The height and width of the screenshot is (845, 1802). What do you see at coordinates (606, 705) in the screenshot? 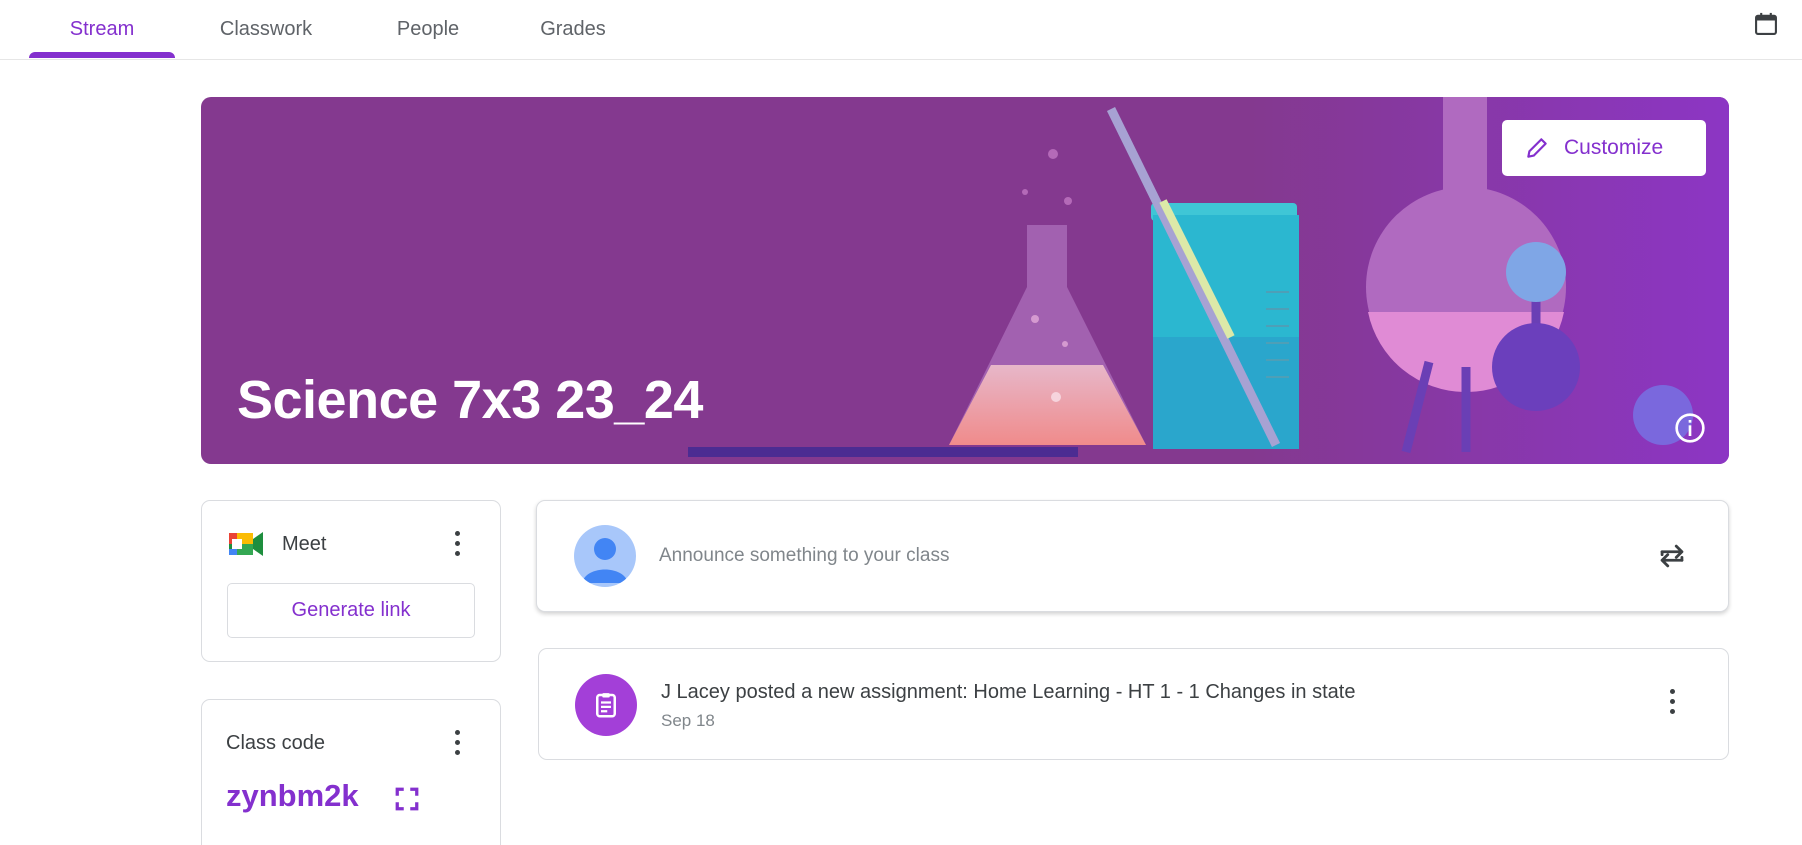
I see `assignment-icon` at bounding box center [606, 705].